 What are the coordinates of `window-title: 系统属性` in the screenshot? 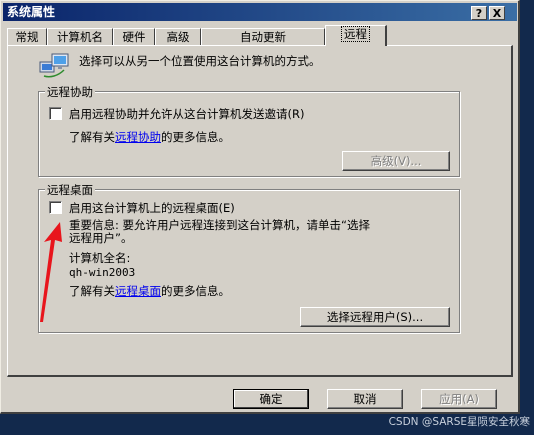 It's located at (31, 12).